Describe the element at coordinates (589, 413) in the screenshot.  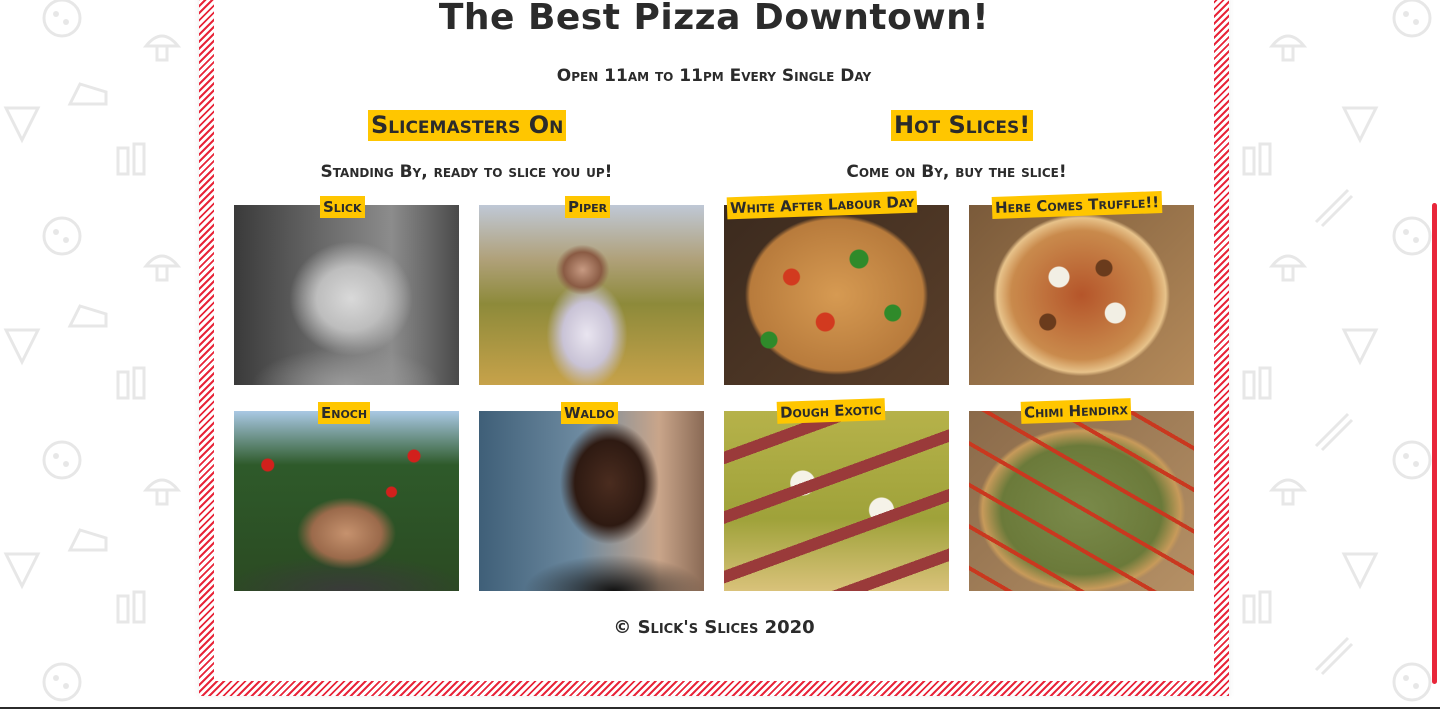
I see `slicemaster-name-tag: Waldo` at that location.